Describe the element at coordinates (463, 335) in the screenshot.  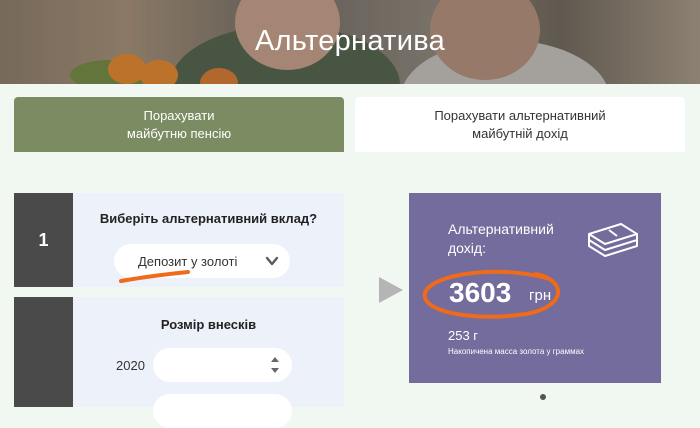
I see `gold-grams: 253 г` at that location.